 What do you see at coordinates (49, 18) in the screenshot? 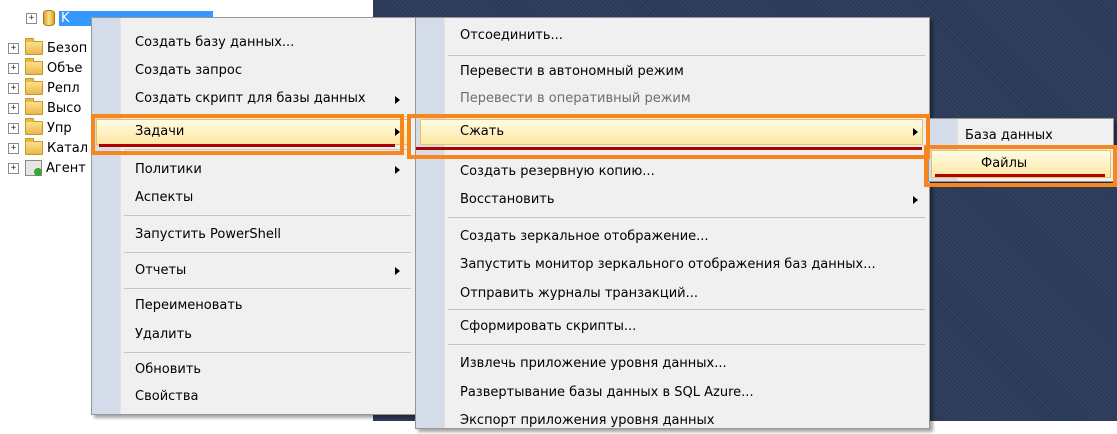
I see `database-icon` at bounding box center [49, 18].